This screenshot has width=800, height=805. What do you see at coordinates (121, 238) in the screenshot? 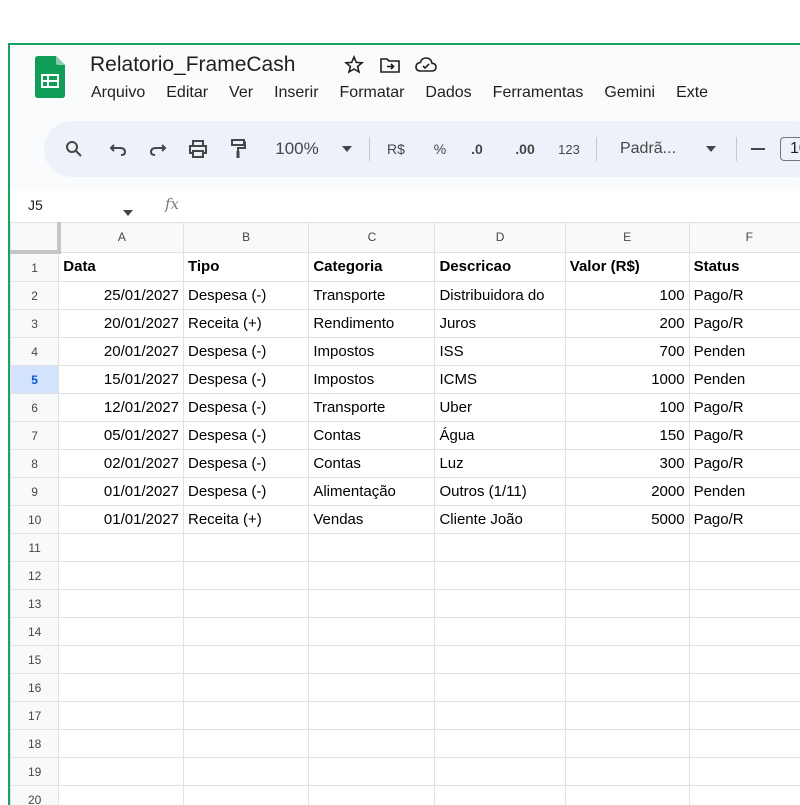
I see `column-header-a: A` at bounding box center [121, 238].